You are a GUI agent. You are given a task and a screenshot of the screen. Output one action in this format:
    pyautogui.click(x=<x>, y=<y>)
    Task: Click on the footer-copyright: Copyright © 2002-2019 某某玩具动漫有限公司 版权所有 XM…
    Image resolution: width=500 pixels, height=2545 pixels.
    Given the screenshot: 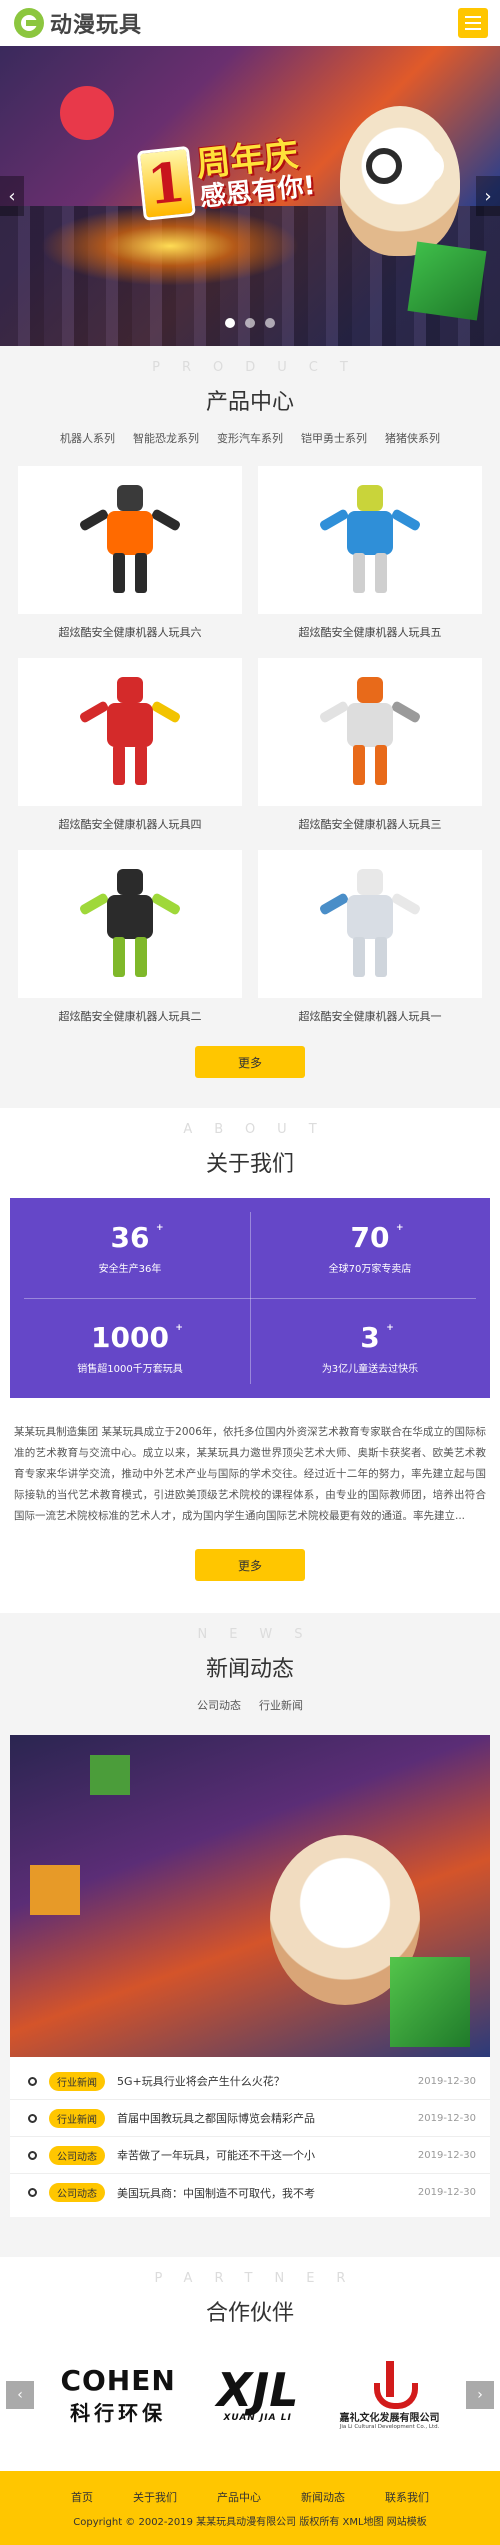 What is the action you would take?
    pyautogui.click(x=250, y=2522)
    